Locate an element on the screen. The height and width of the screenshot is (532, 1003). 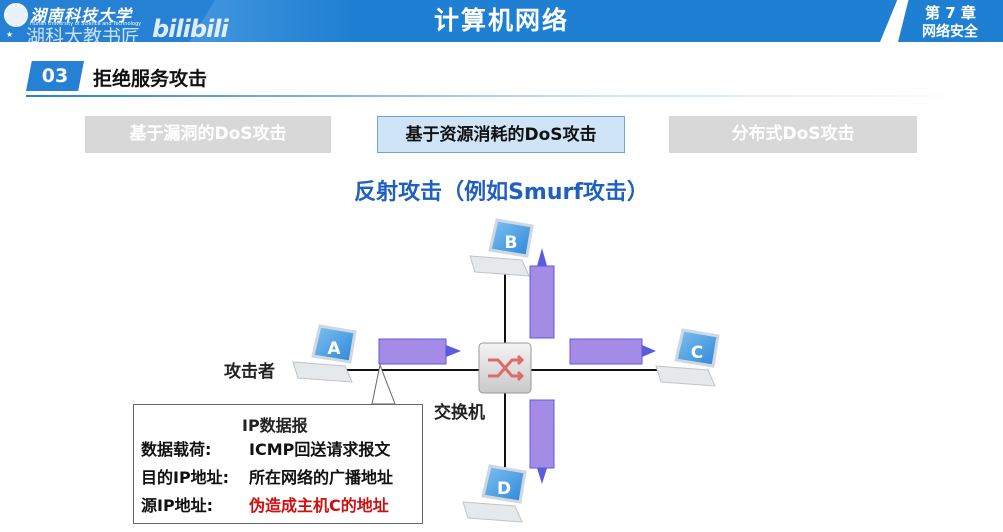
payload-label: 数据载荷: is located at coordinates (176, 449).